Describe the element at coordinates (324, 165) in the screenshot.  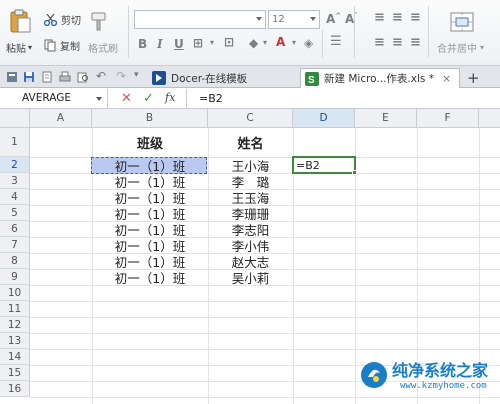
I see `active-cell-d2: =B2` at that location.